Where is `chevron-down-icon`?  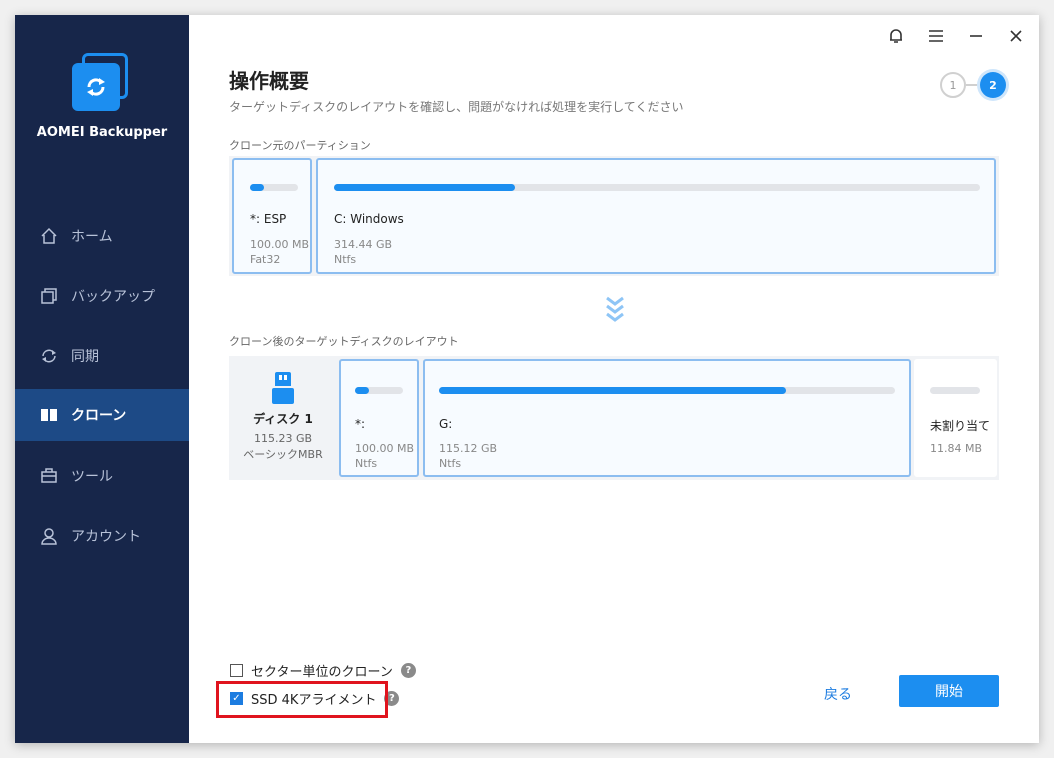
chevron-down-icon is located at coordinates (615, 311).